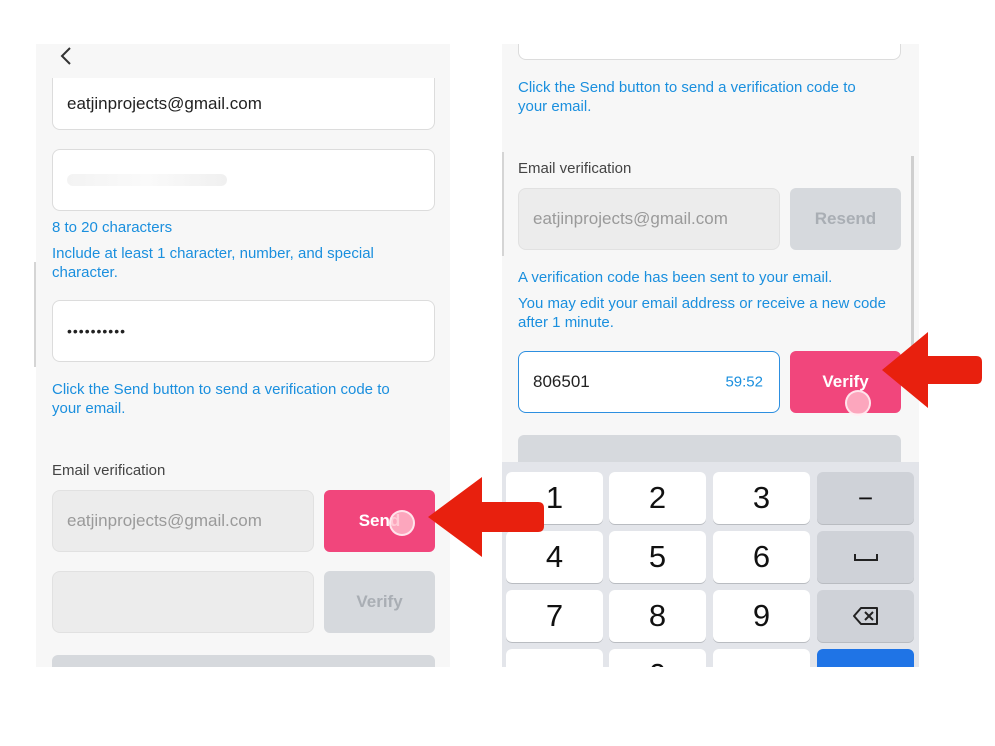 The height and width of the screenshot is (746, 995). What do you see at coordinates (744, 382) in the screenshot?
I see `countdown-timer: 59:52` at bounding box center [744, 382].